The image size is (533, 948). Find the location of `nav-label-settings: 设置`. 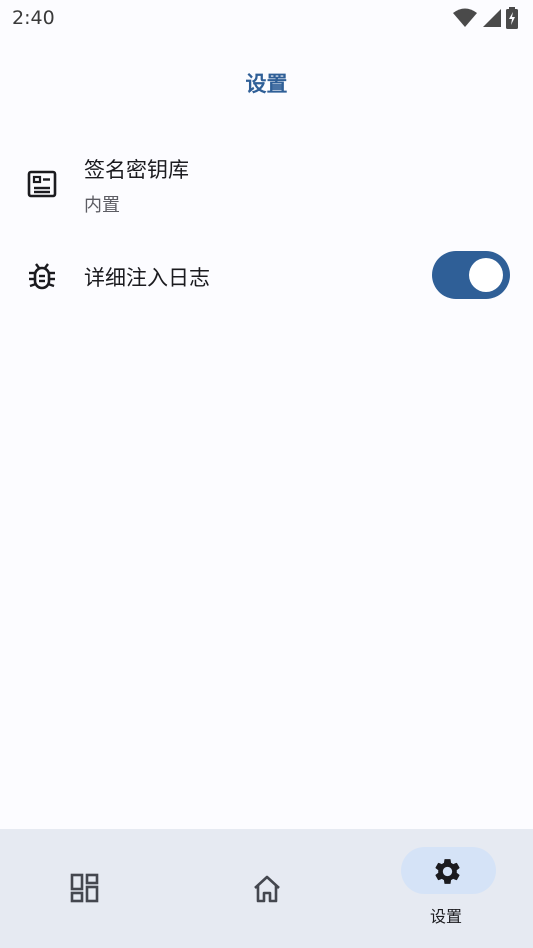

nav-label-settings: 设置 is located at coordinates (446, 916).